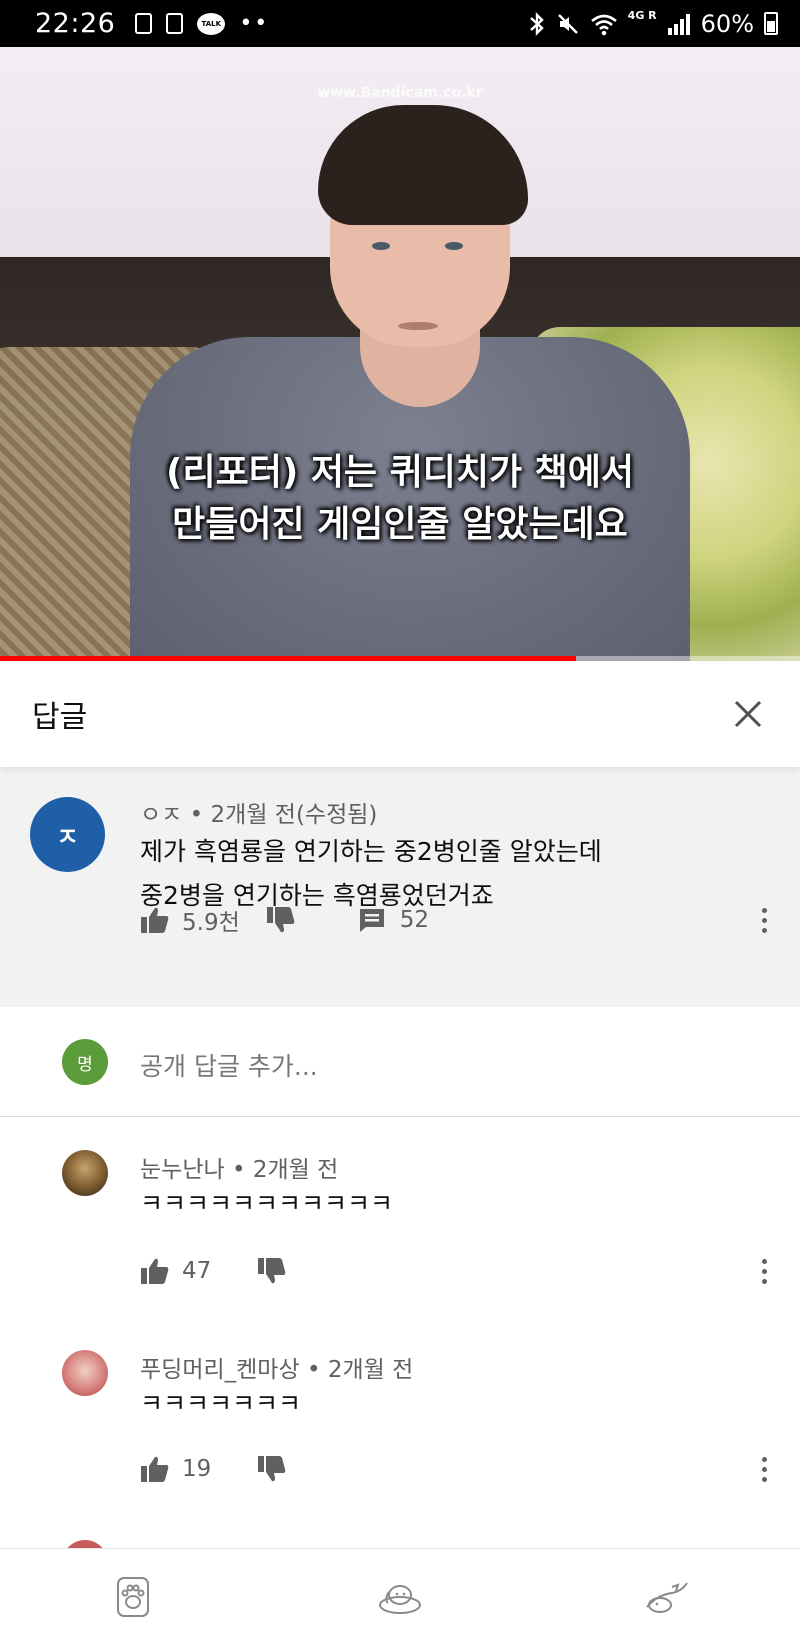 The image size is (800, 1645). Describe the element at coordinates (642, 15) in the screenshot. I see `network-type: 4G R` at that location.